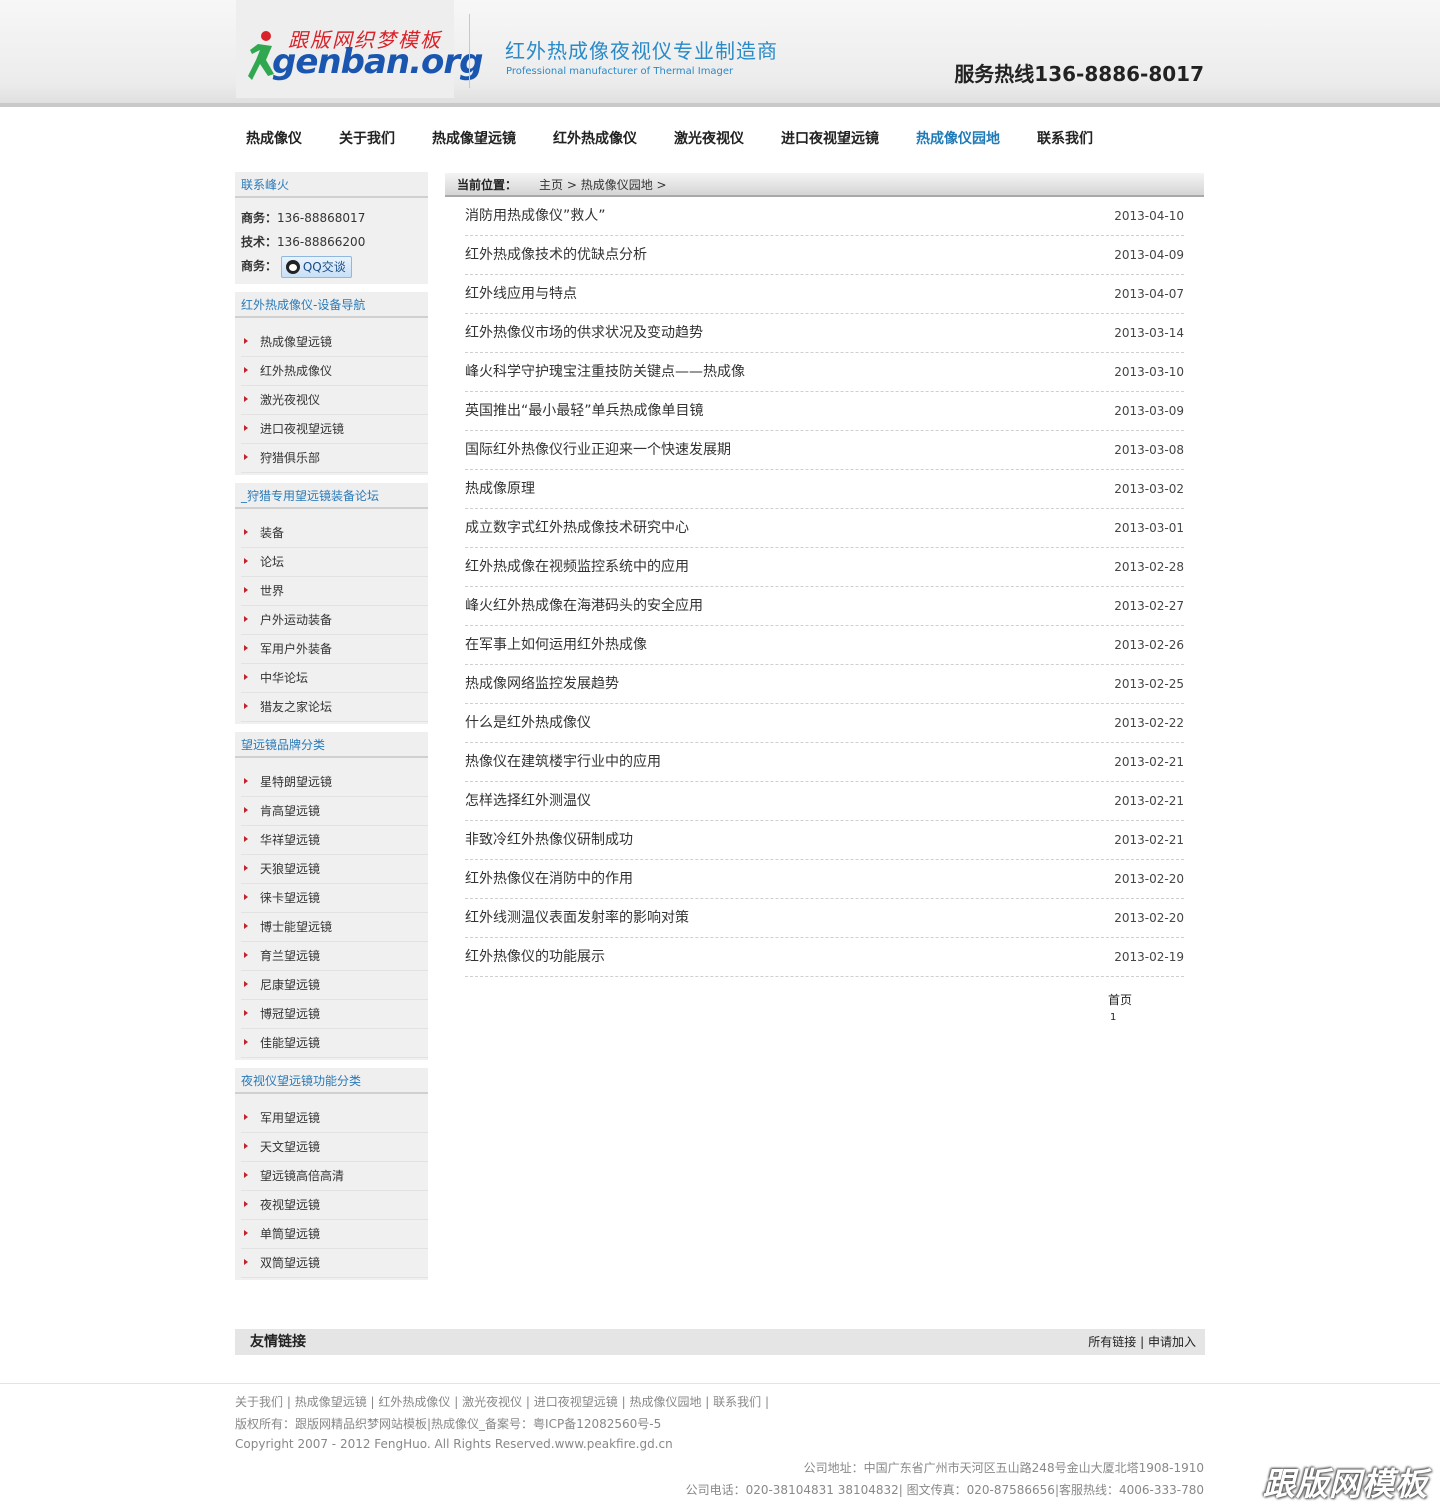 The width and height of the screenshot is (1440, 1501). What do you see at coordinates (334, 782) in the screenshot?
I see `sidebar-list-item: 星特朗望远镜` at bounding box center [334, 782].